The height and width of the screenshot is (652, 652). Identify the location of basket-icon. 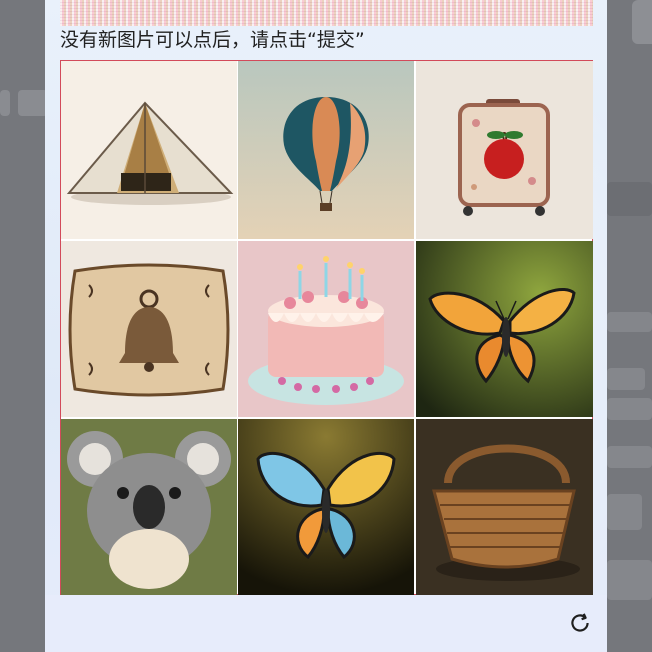
(504, 507).